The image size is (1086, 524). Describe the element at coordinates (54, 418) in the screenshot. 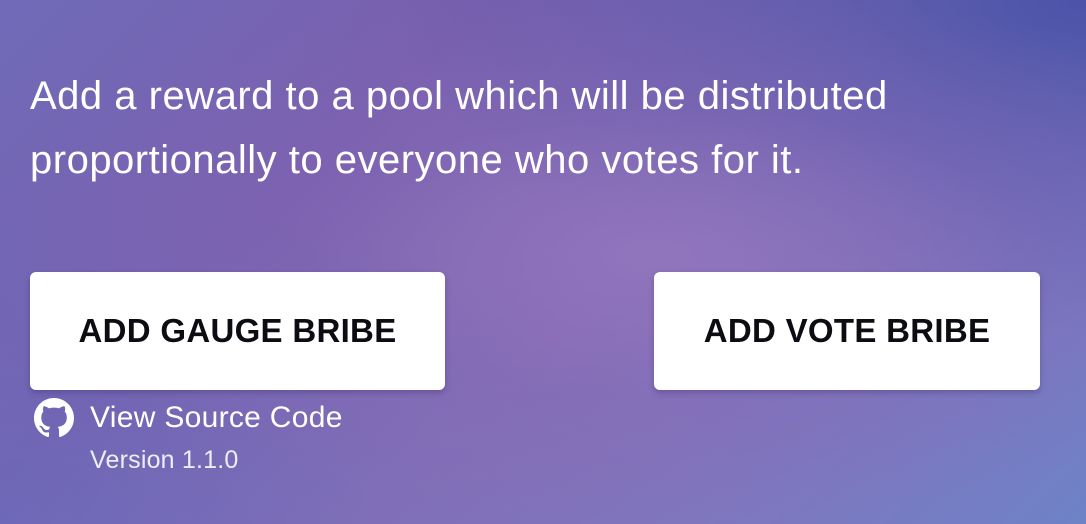

I see `github-icon` at that location.